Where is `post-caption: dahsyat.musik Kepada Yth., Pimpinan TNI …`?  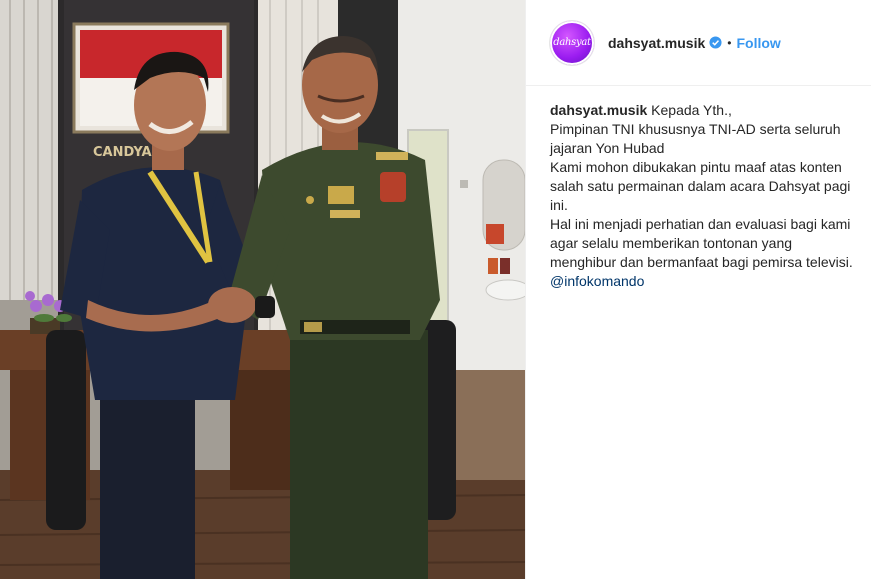
post-caption: dahsyat.musik Kepada Yth., Pimpinan TNI … is located at coordinates (703, 188).